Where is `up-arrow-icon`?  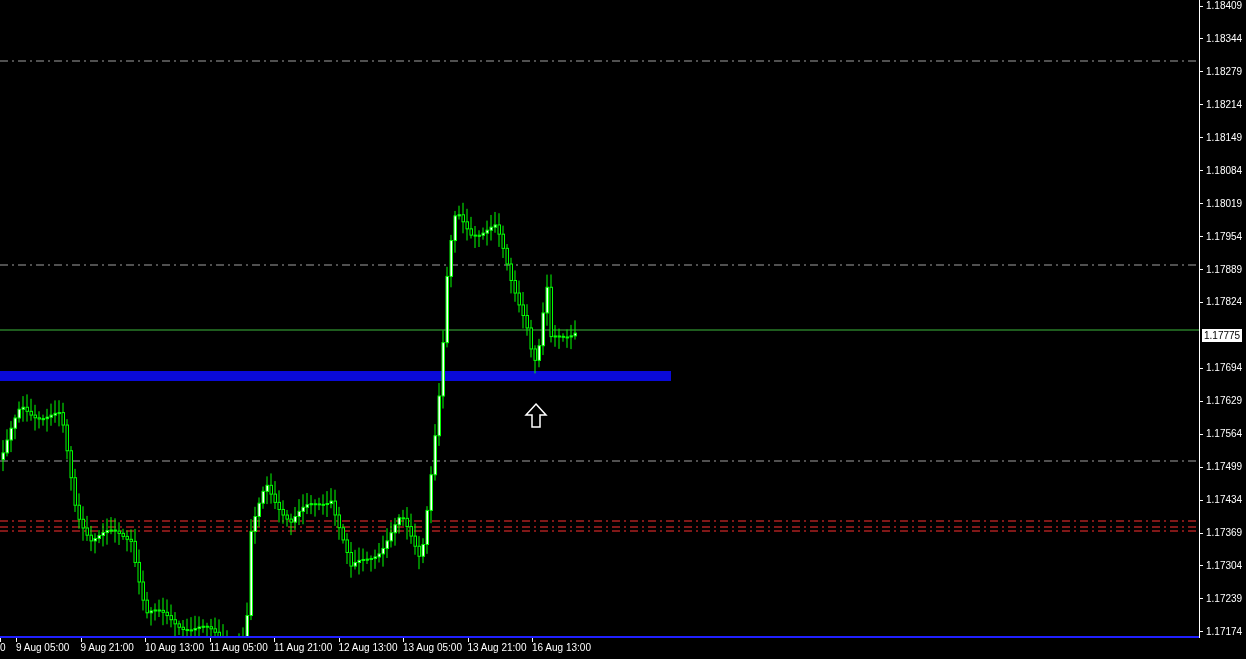
up-arrow-icon is located at coordinates (536, 415).